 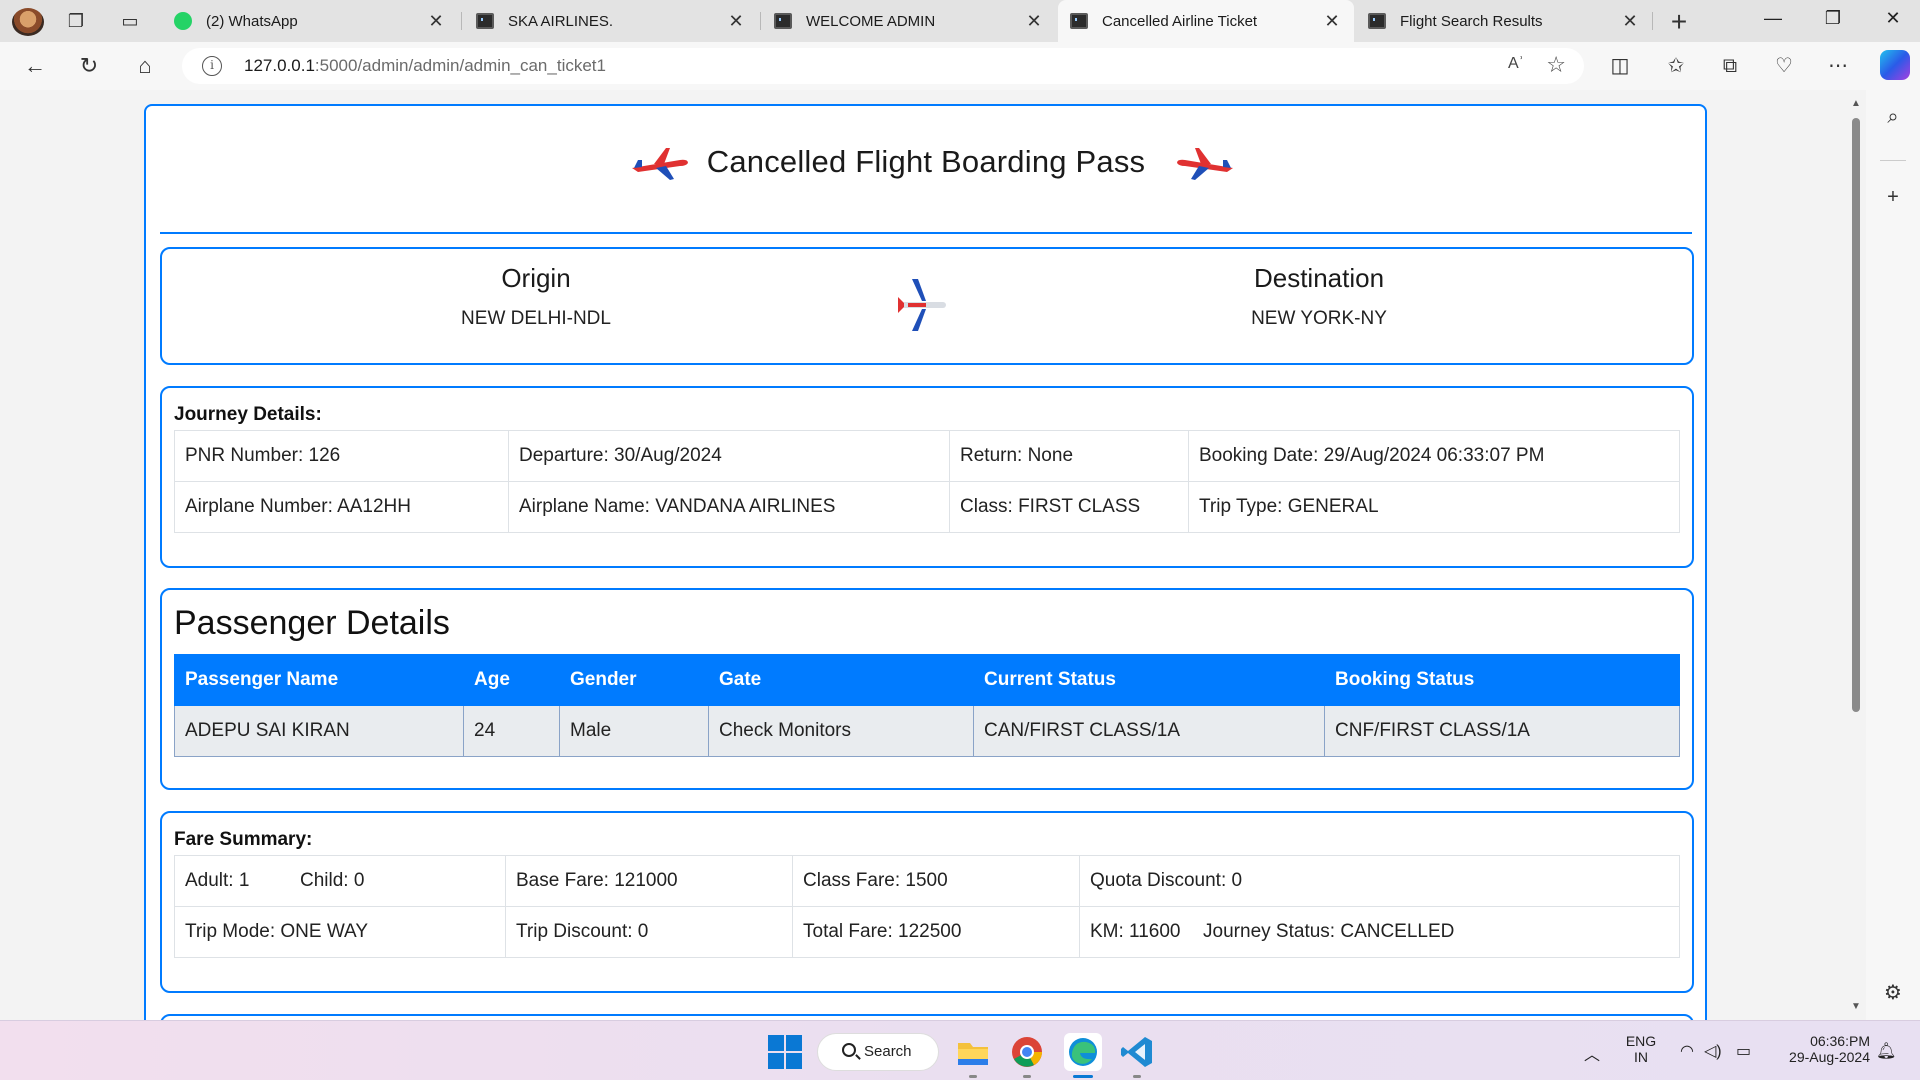 What do you see at coordinates (785, 1052) in the screenshot?
I see `windows-start-icon` at bounding box center [785, 1052].